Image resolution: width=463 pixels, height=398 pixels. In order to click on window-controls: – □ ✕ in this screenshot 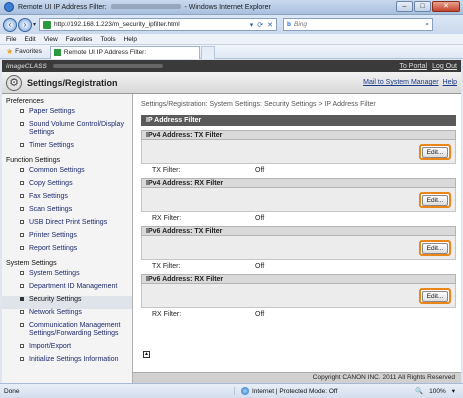, I will do `click(428, 6)`.